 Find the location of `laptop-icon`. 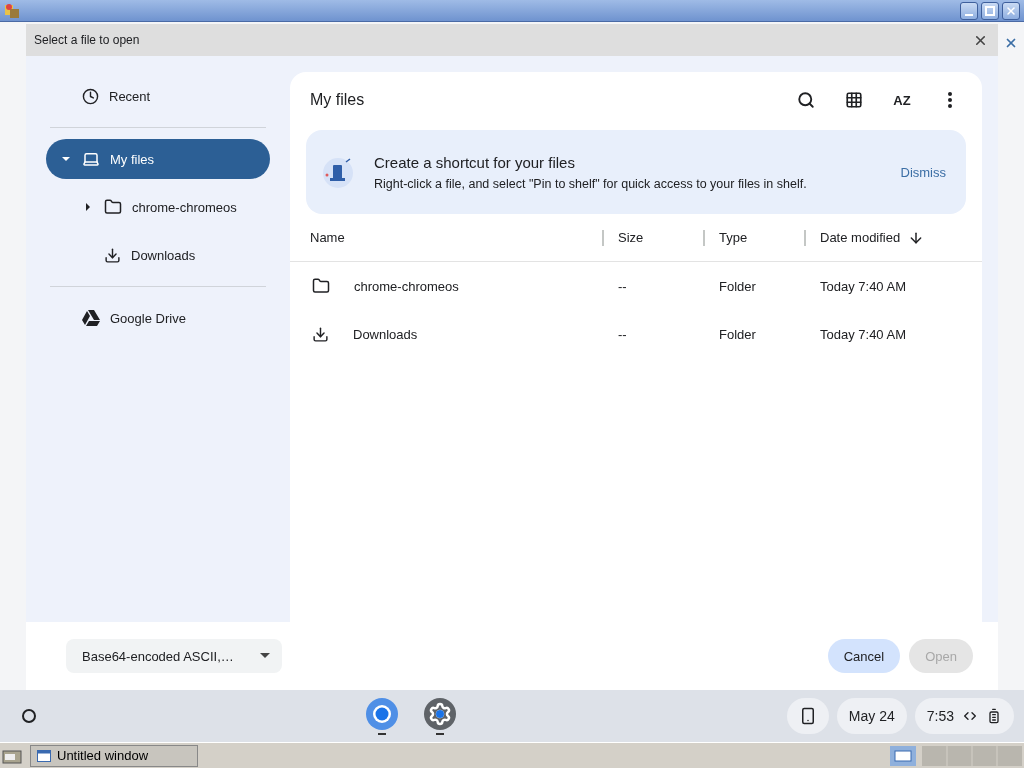

laptop-icon is located at coordinates (91, 159).